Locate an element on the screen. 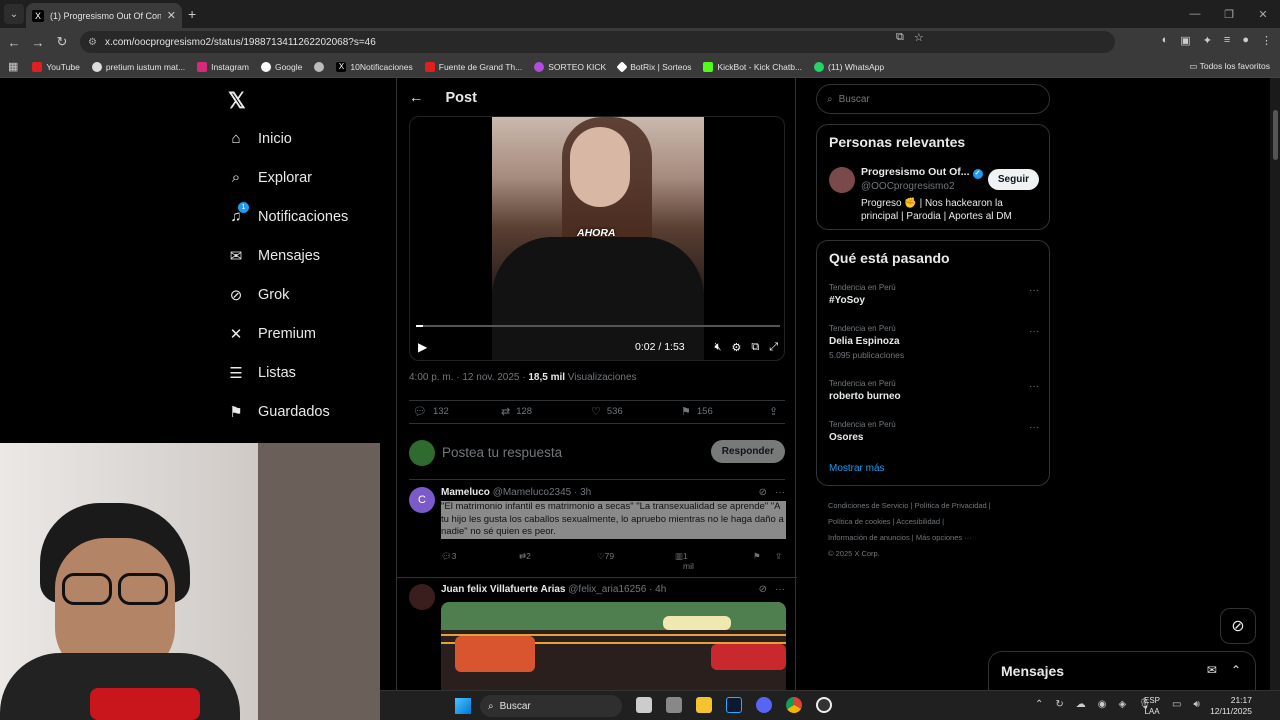 Image resolution: width=1280 pixels, height=720 pixels. share-icon: ⇪ is located at coordinates (778, 556).